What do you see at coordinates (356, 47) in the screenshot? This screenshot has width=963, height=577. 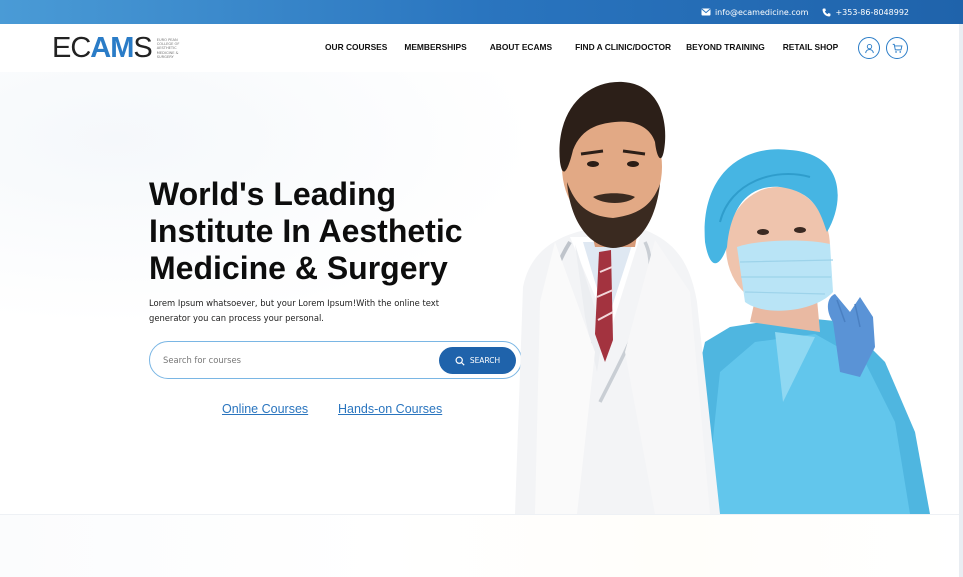 I see `nav-our-courses: OUR COURSES` at bounding box center [356, 47].